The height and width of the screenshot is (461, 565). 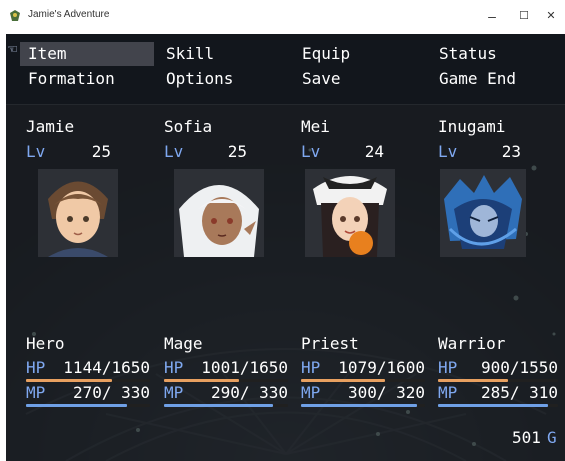 I want to click on level-value: 23, so click(x=511, y=151).